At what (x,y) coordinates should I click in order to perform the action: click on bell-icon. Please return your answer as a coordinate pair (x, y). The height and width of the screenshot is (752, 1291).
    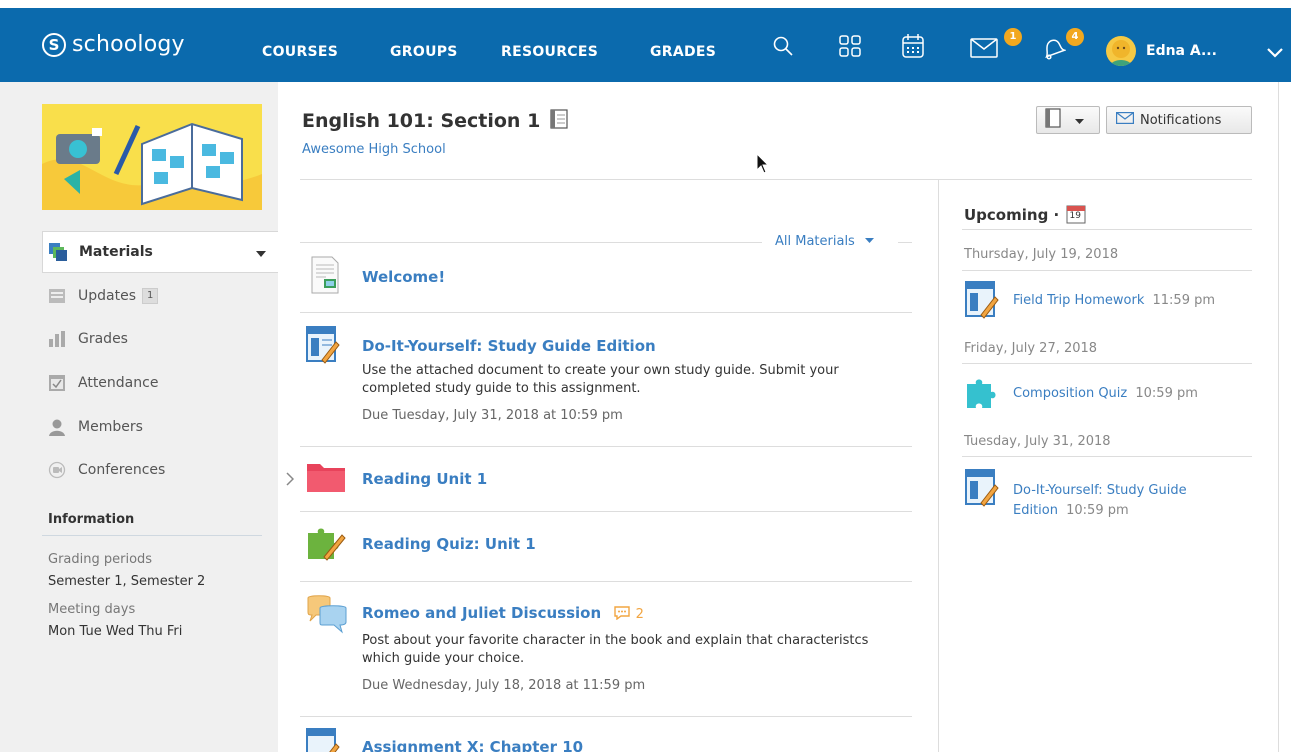
    Looking at the image, I should click on (1054, 50).